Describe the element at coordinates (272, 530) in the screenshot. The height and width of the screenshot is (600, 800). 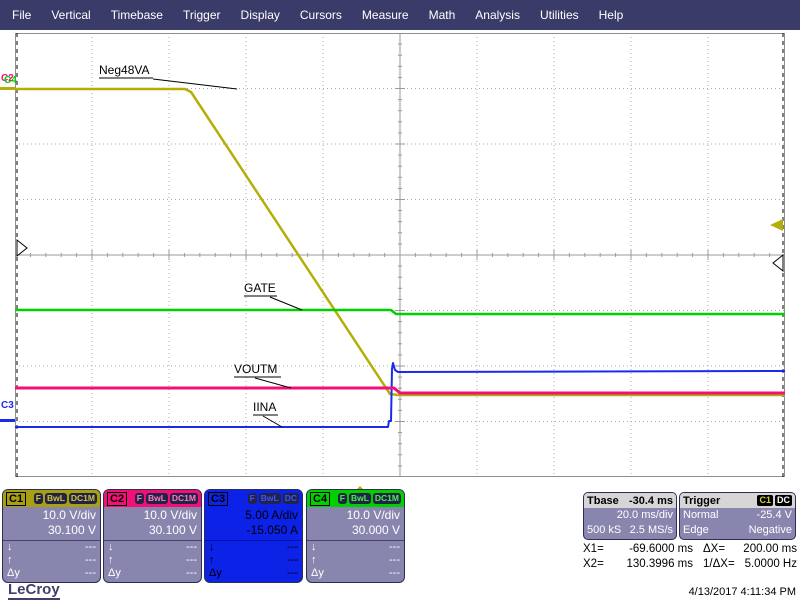
I see `channel-offset: -15.050 A` at that location.